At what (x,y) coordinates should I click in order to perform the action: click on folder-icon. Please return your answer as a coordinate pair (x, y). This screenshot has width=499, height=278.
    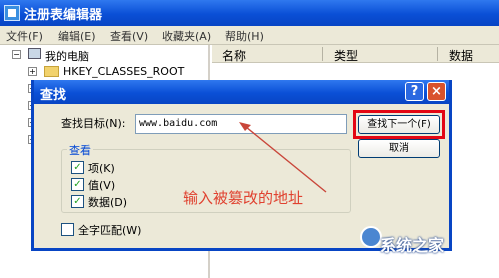
    Looking at the image, I should click on (51, 71).